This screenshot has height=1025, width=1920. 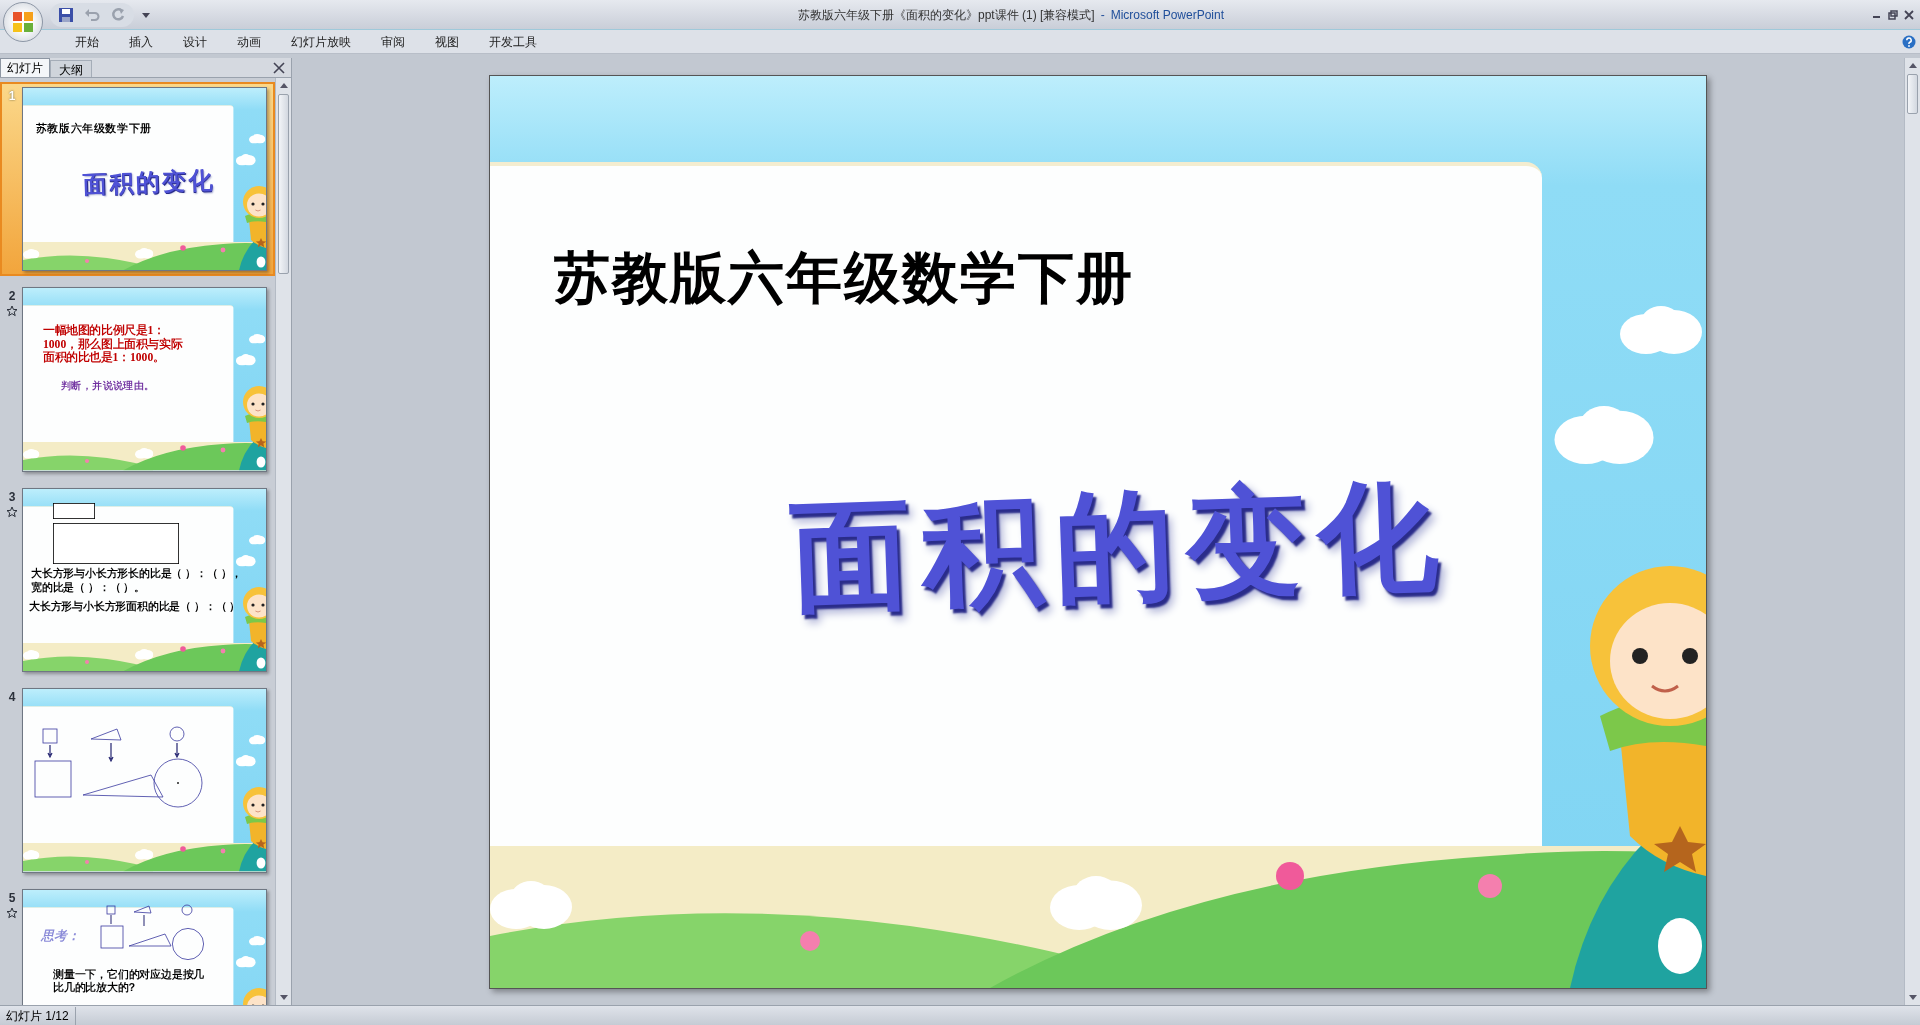 What do you see at coordinates (87, 41) in the screenshot?
I see `ribbon-tab: 开始` at bounding box center [87, 41].